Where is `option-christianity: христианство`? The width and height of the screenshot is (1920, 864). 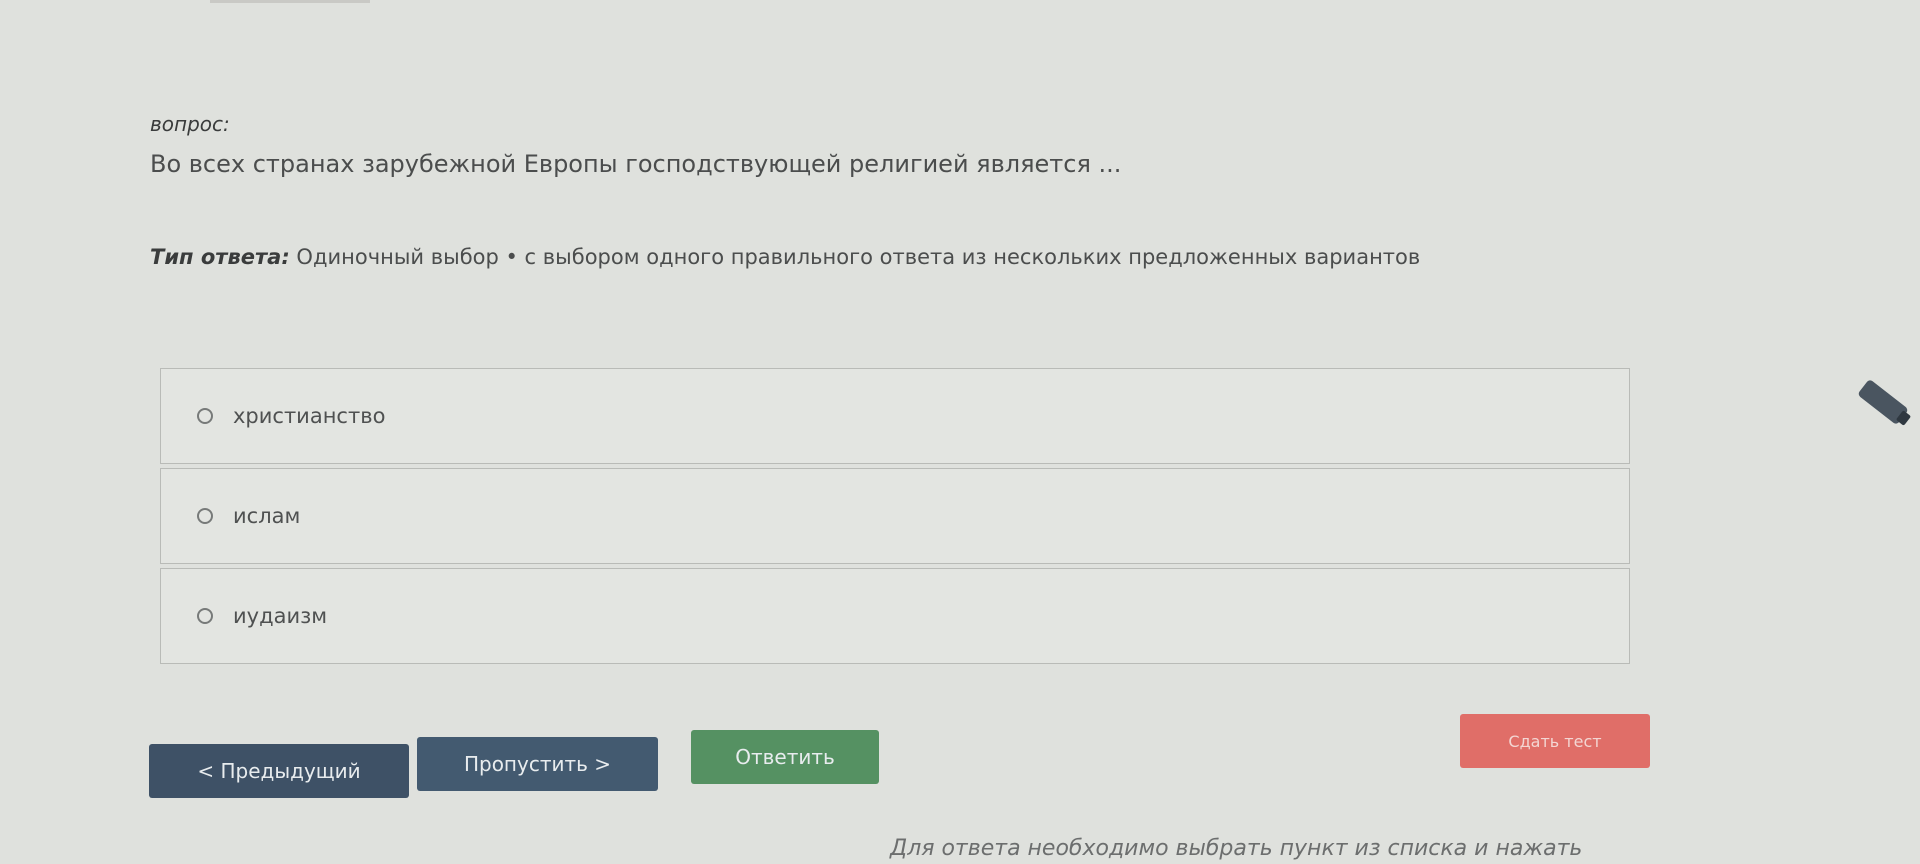
option-christianity: христианство is located at coordinates (895, 416).